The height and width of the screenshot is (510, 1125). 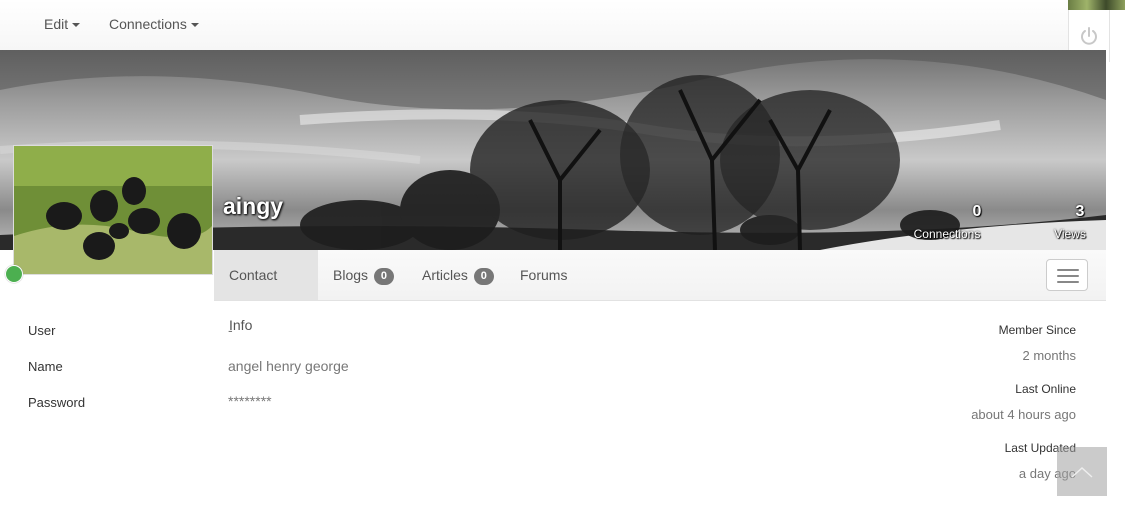 I want to click on avatar-image, so click(x=113, y=210).